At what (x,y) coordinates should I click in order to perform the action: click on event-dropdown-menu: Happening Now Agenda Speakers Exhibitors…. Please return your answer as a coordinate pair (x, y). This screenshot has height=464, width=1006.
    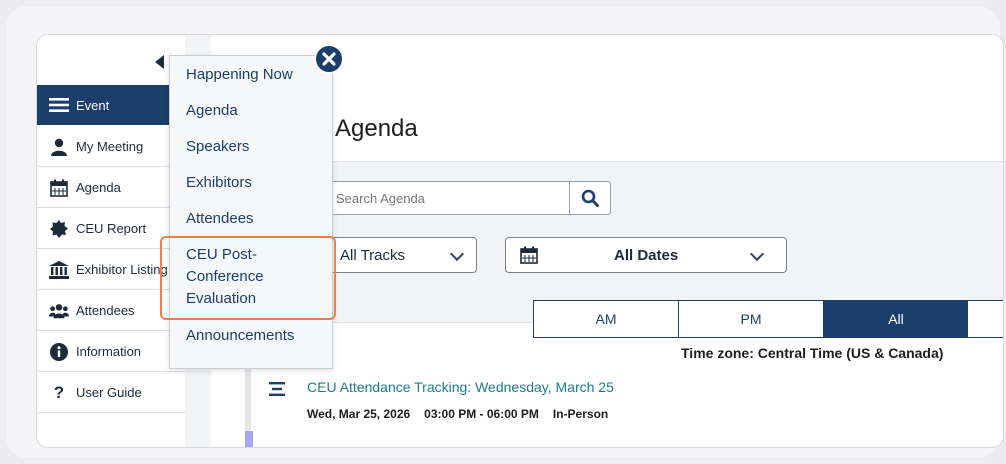
    Looking at the image, I should click on (251, 212).